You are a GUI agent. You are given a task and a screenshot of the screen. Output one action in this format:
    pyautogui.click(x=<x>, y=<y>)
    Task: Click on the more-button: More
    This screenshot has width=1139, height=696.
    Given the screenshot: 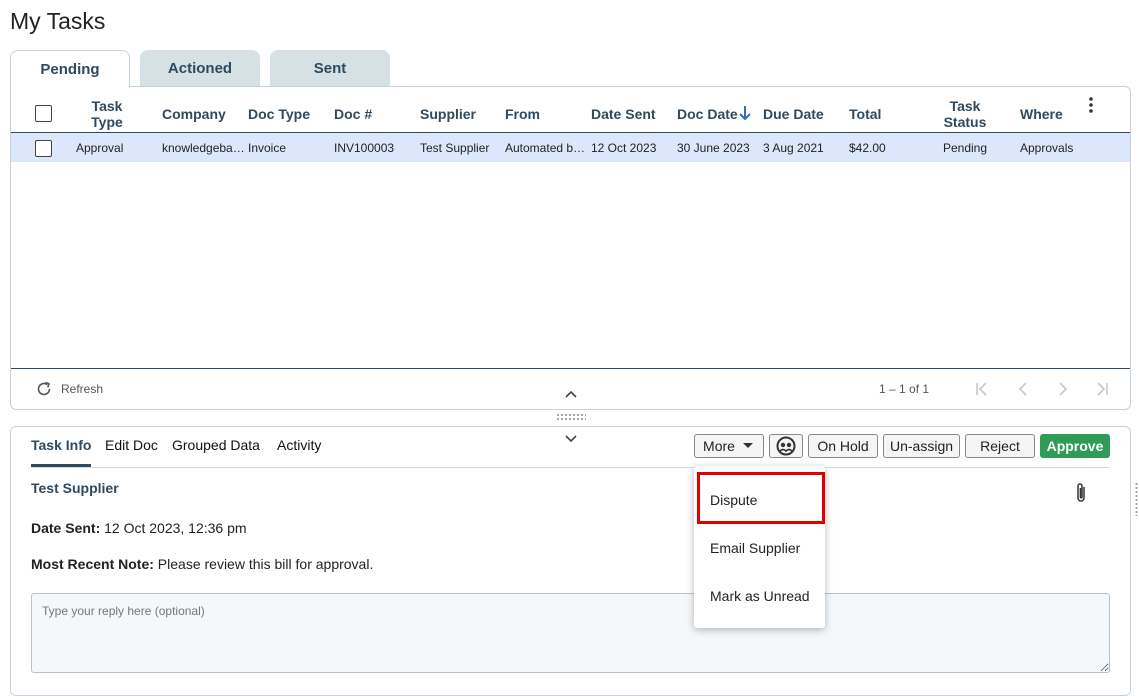 What is the action you would take?
    pyautogui.click(x=729, y=446)
    